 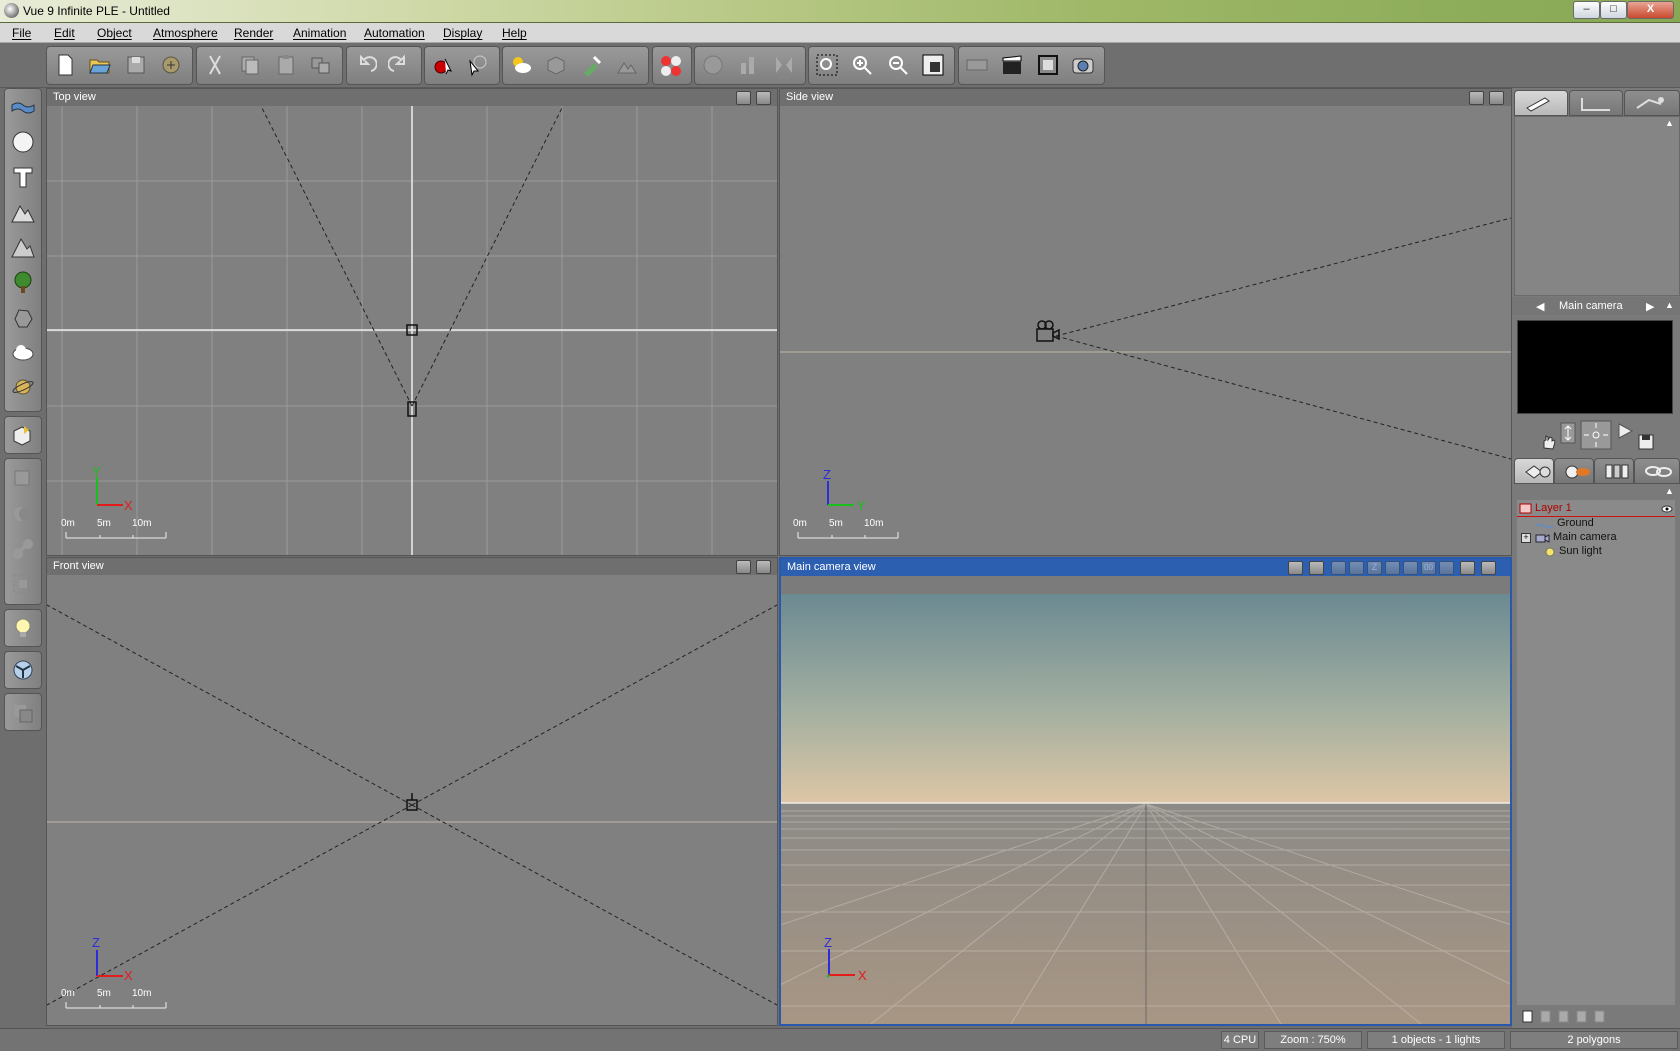 I want to click on mountain-icon, so click(x=23, y=247).